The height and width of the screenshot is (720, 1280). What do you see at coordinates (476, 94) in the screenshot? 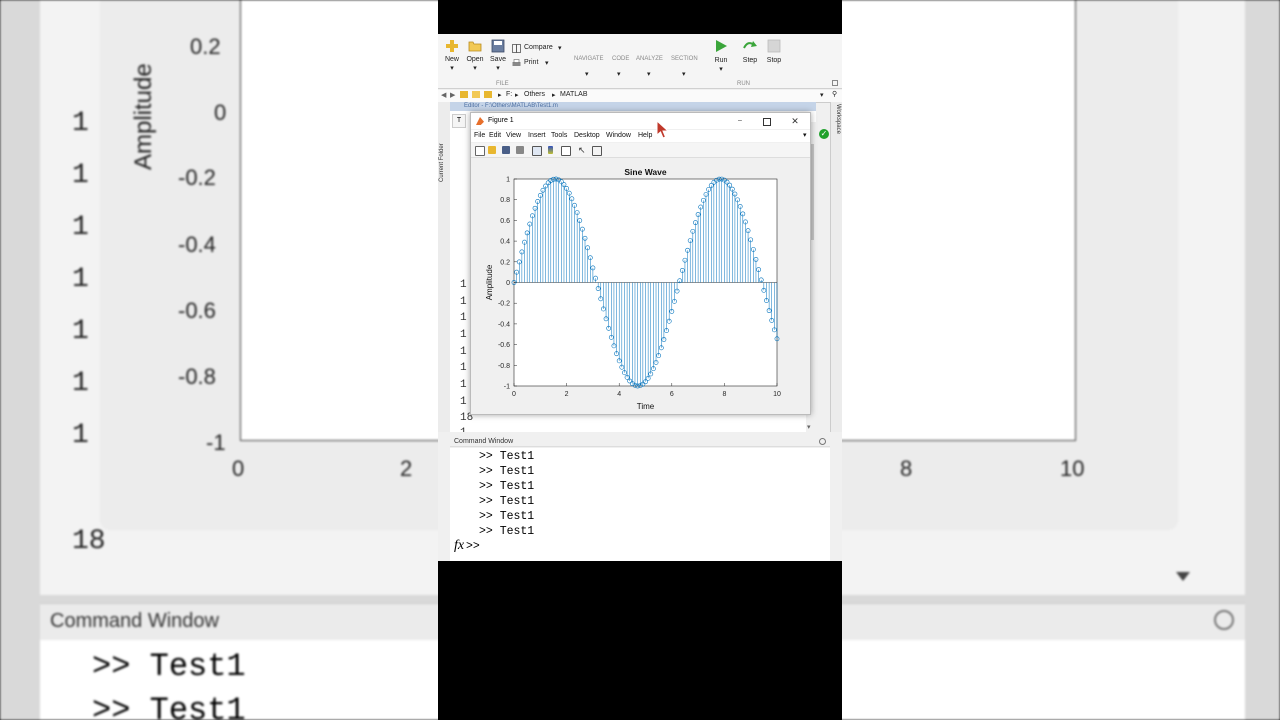
I see `browse-folder-icon` at bounding box center [476, 94].